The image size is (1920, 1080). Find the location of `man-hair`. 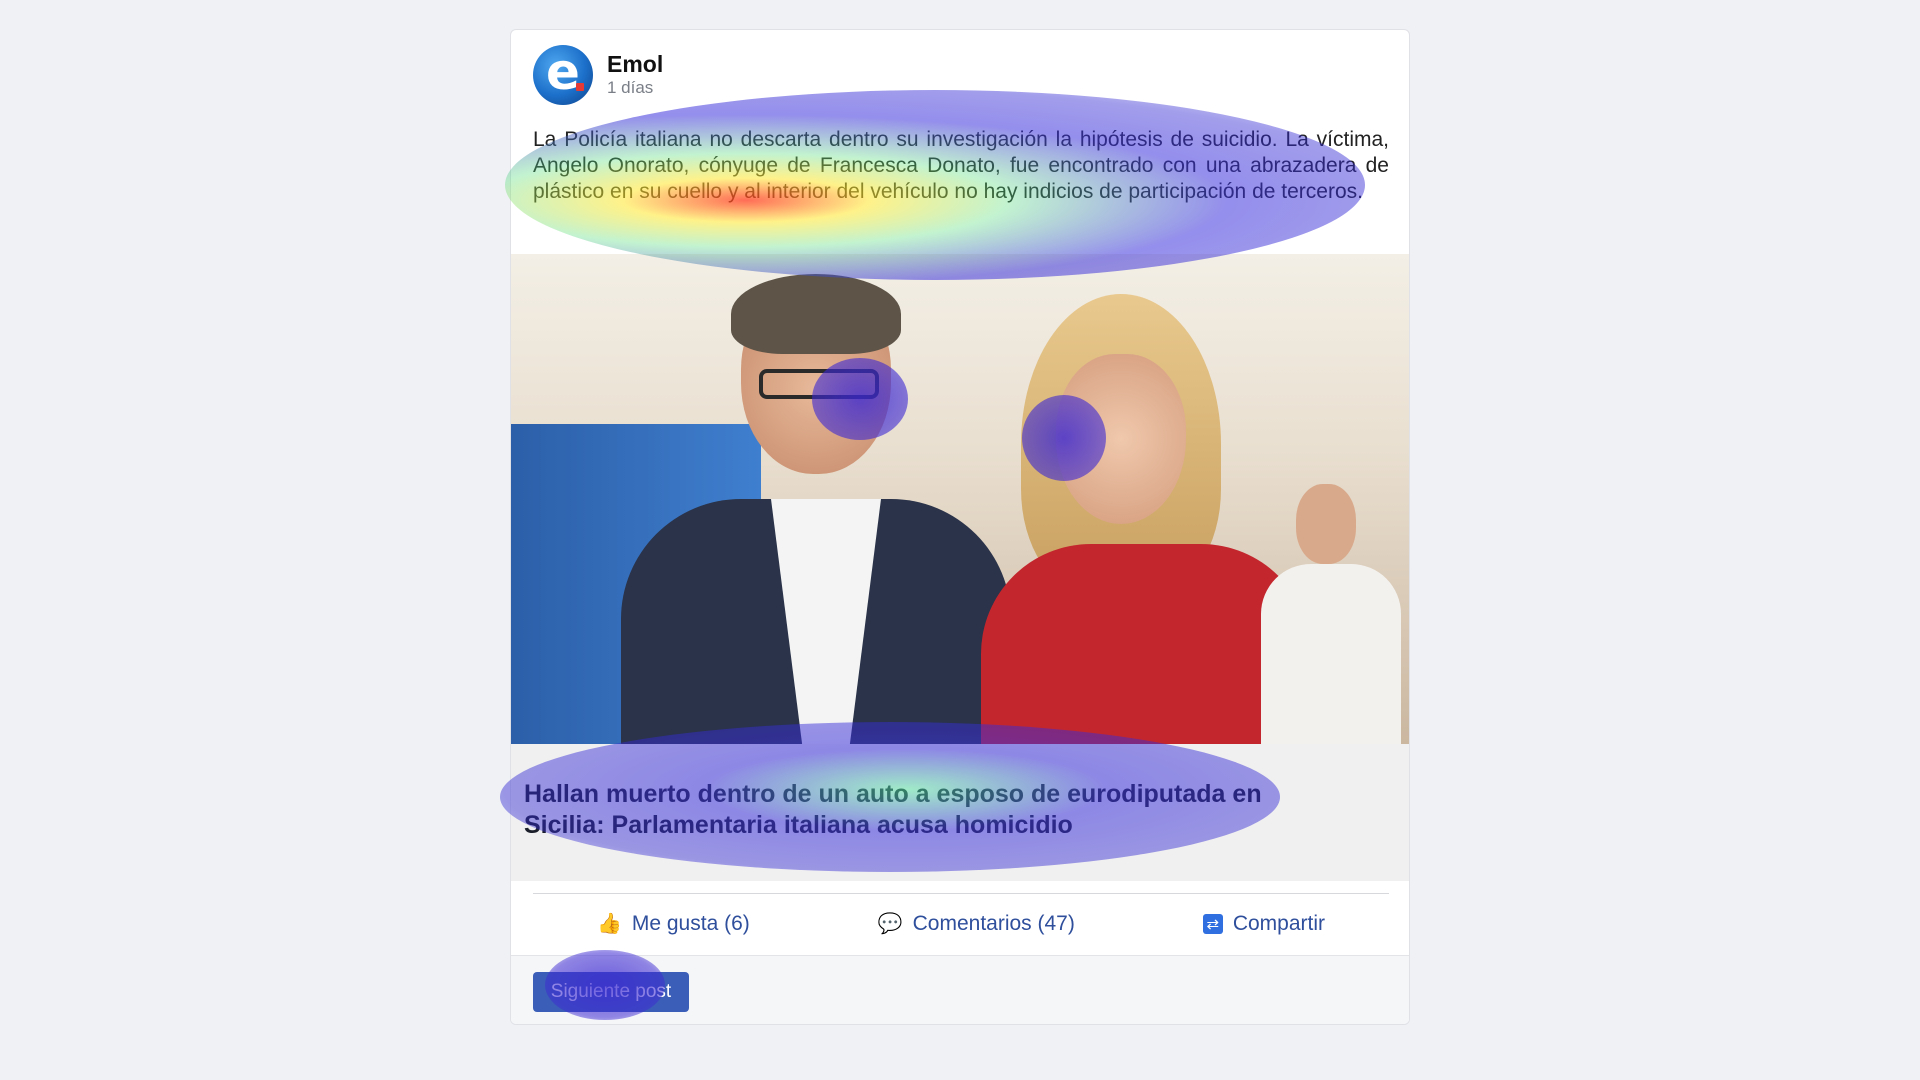

man-hair is located at coordinates (816, 314).